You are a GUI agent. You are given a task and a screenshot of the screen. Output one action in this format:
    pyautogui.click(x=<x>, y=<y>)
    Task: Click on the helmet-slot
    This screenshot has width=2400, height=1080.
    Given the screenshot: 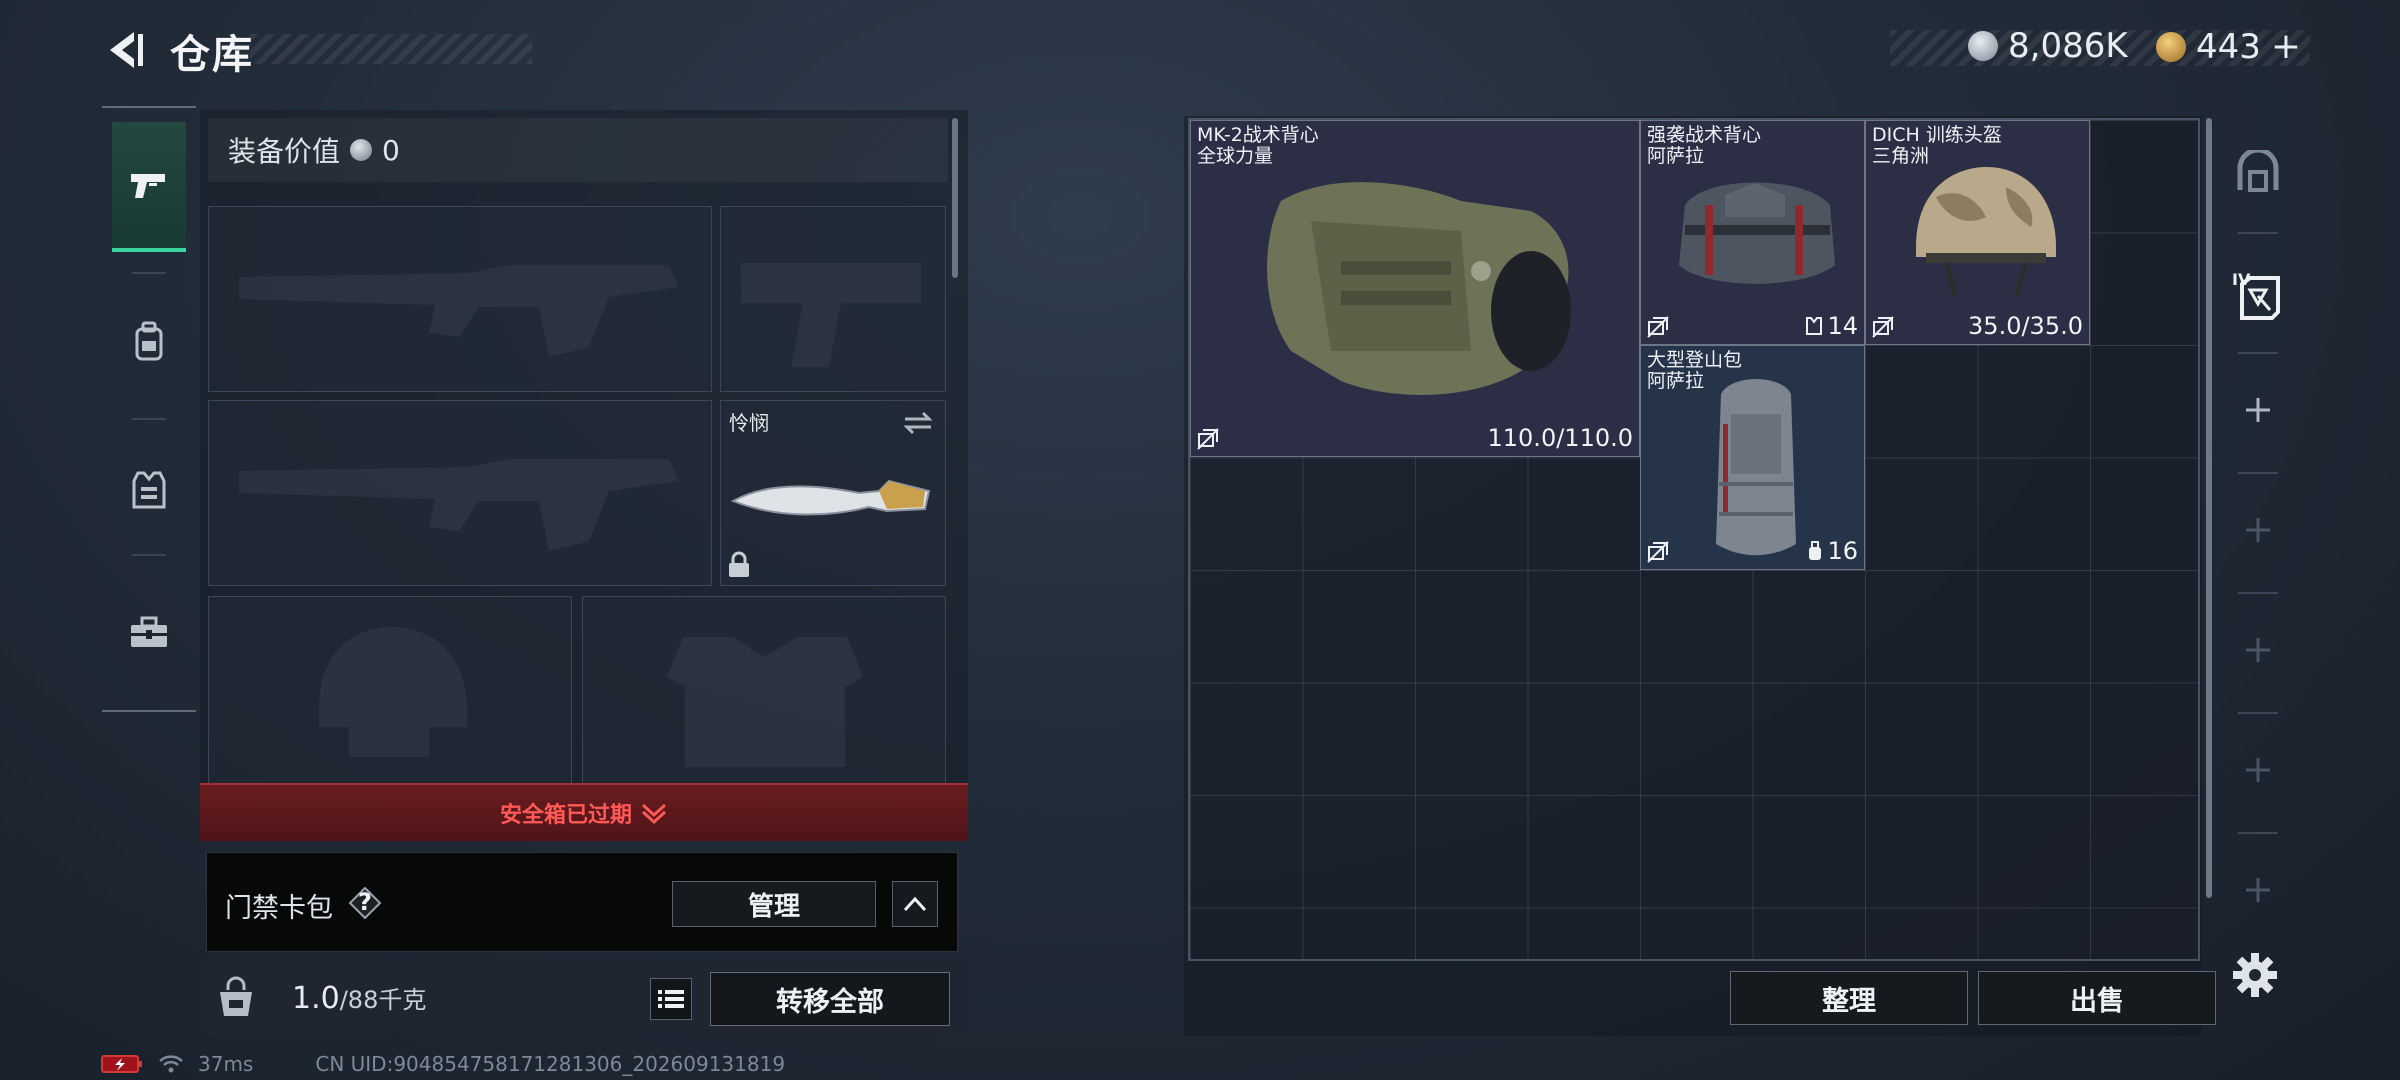 What is the action you would take?
    pyautogui.click(x=390, y=691)
    